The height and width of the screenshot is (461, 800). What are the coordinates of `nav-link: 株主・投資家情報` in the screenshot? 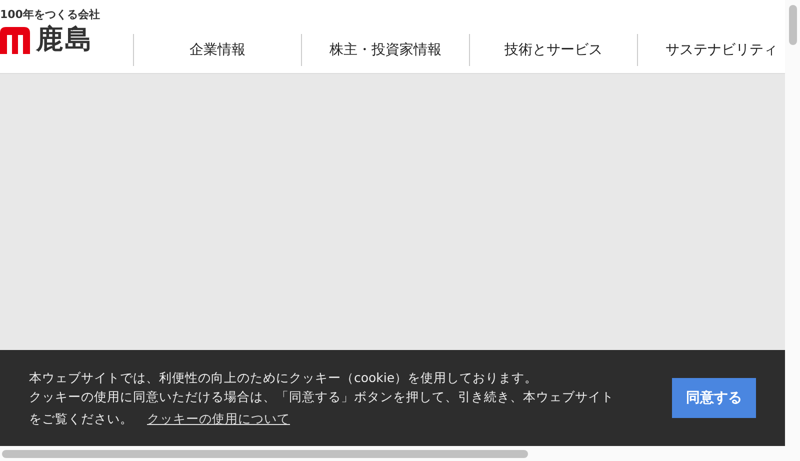 It's located at (385, 50).